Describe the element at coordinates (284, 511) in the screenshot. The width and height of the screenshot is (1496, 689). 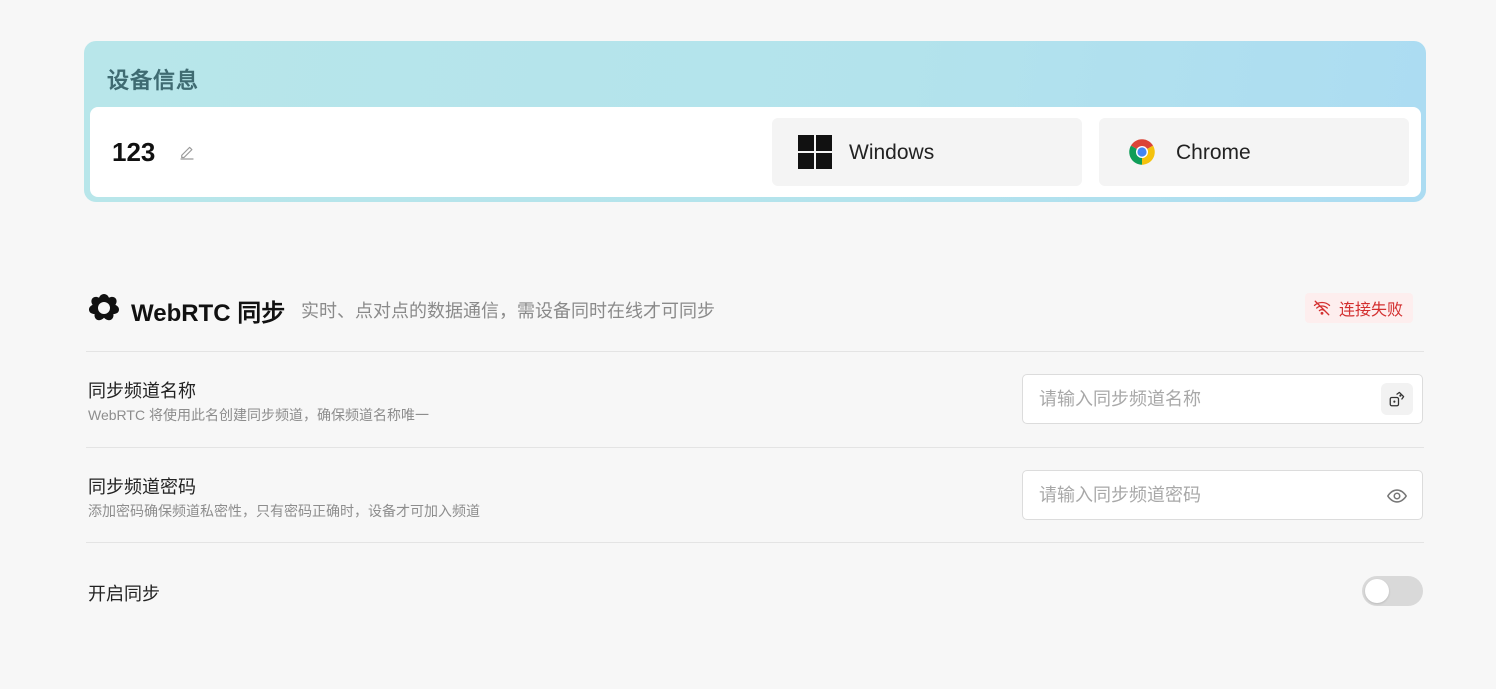
I see `channel-password-hint: 添加密码确保频道私密性，只有密码正确时，设备才可加入频道` at that location.